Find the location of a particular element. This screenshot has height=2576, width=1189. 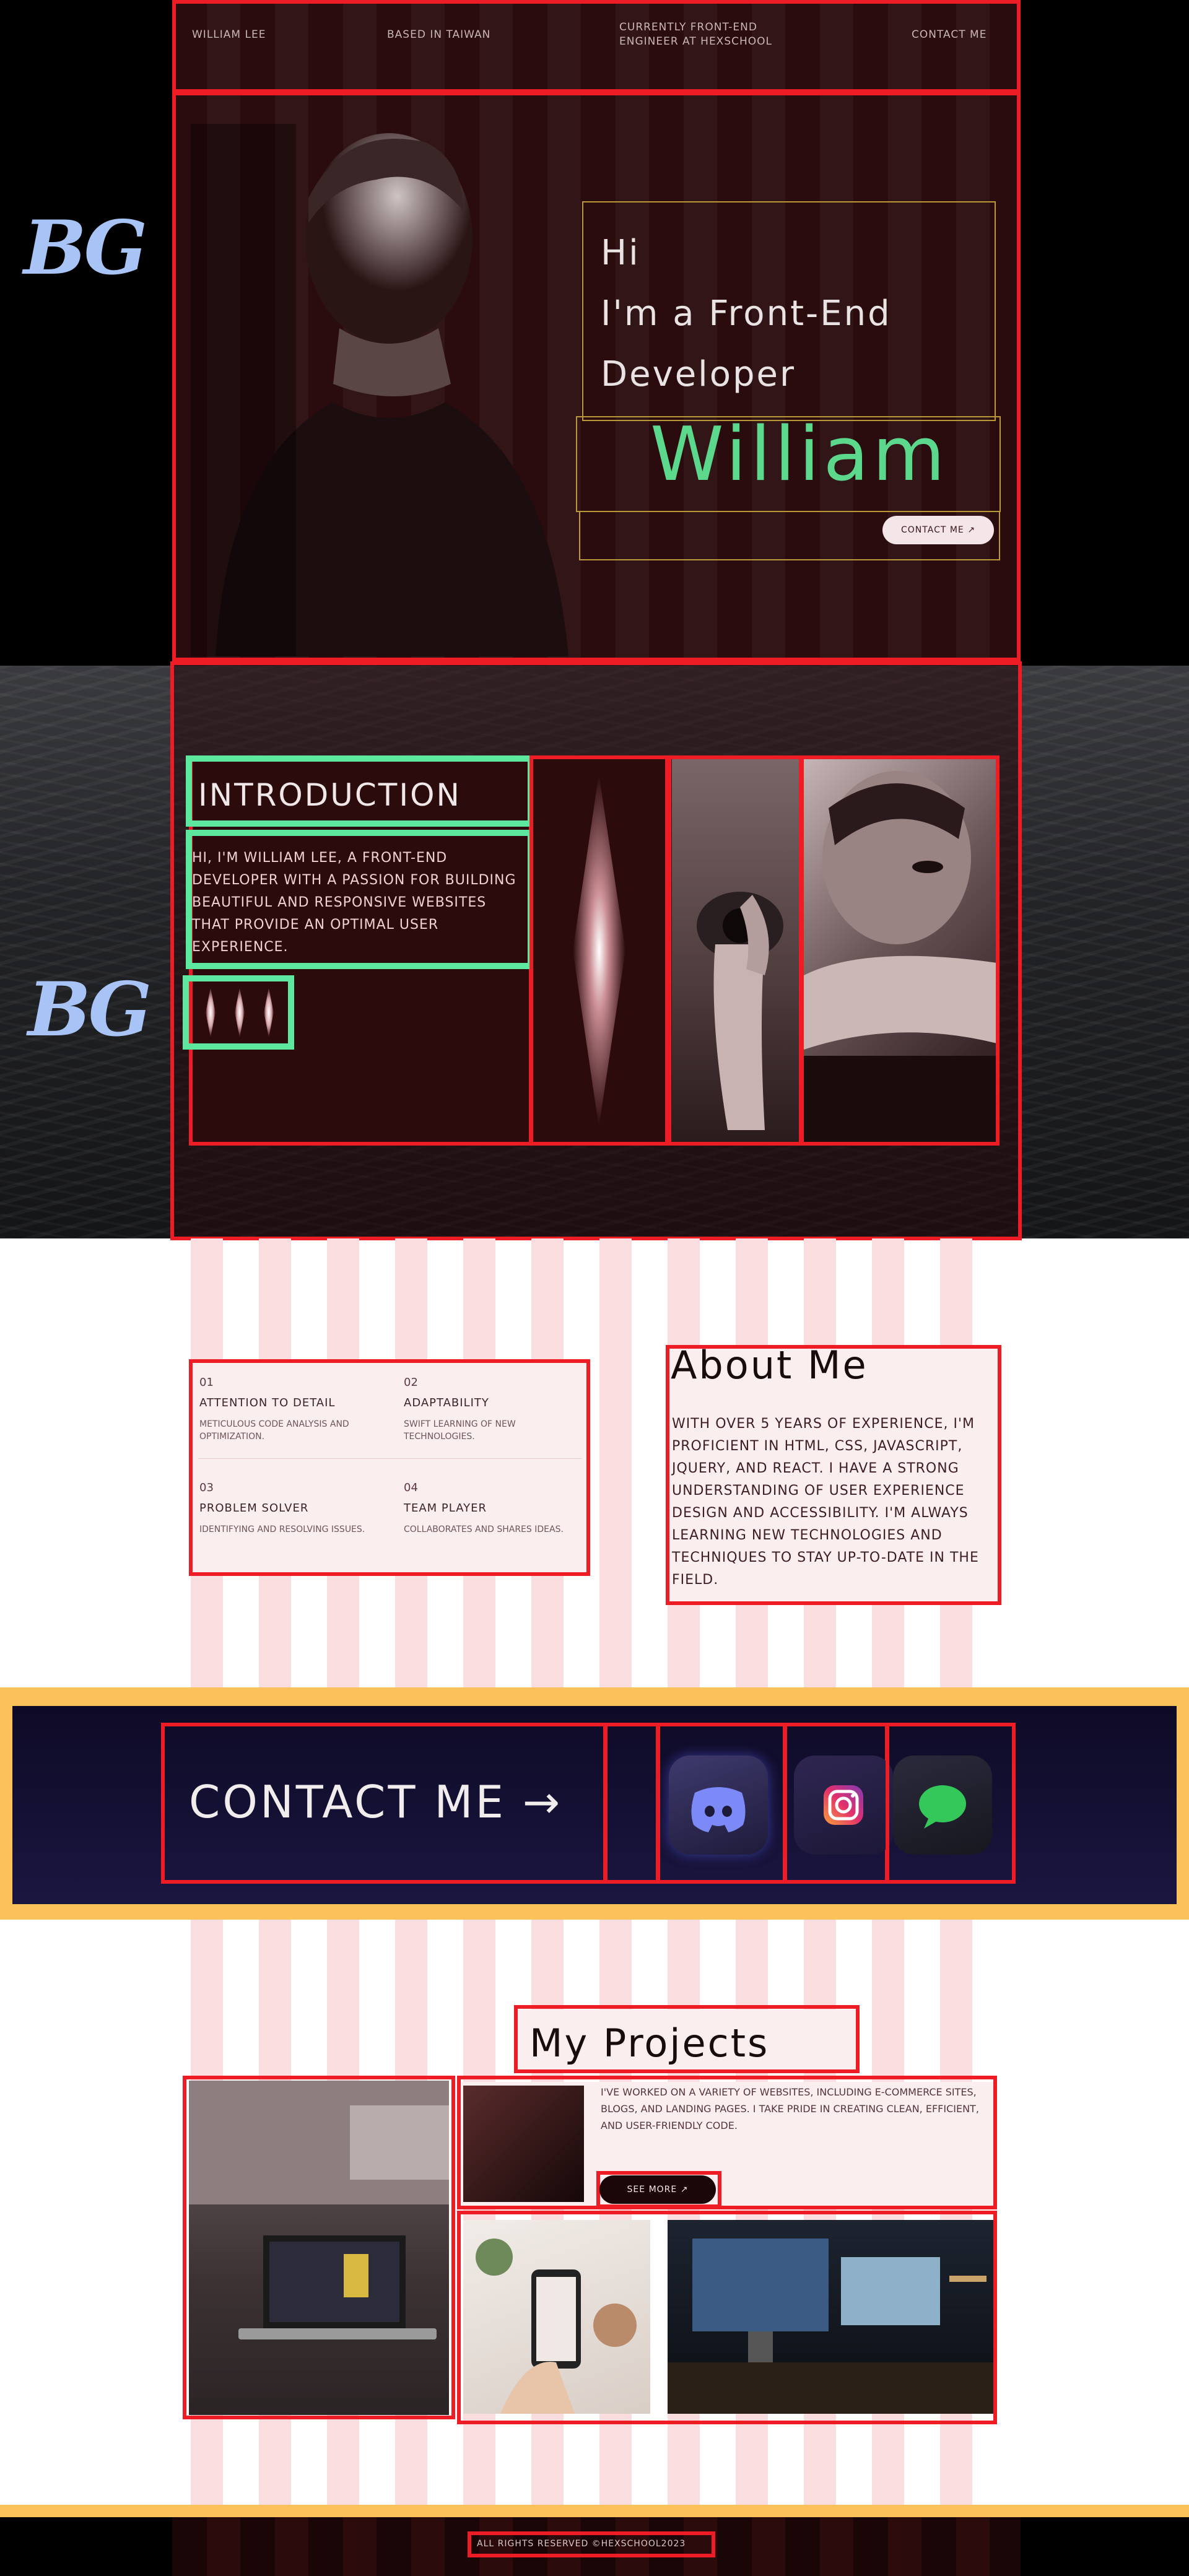

annotation-bg-label-top: BG is located at coordinates (85, 248).